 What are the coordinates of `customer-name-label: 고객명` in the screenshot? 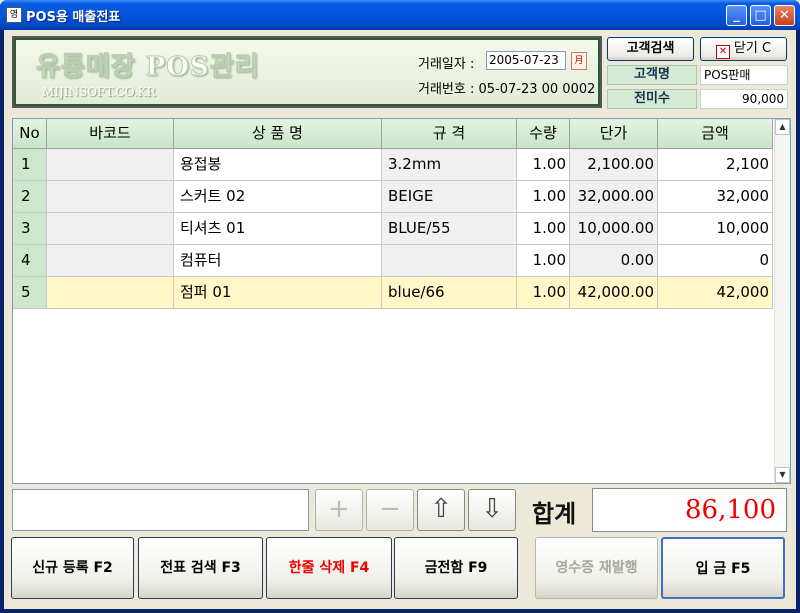 It's located at (652, 75).